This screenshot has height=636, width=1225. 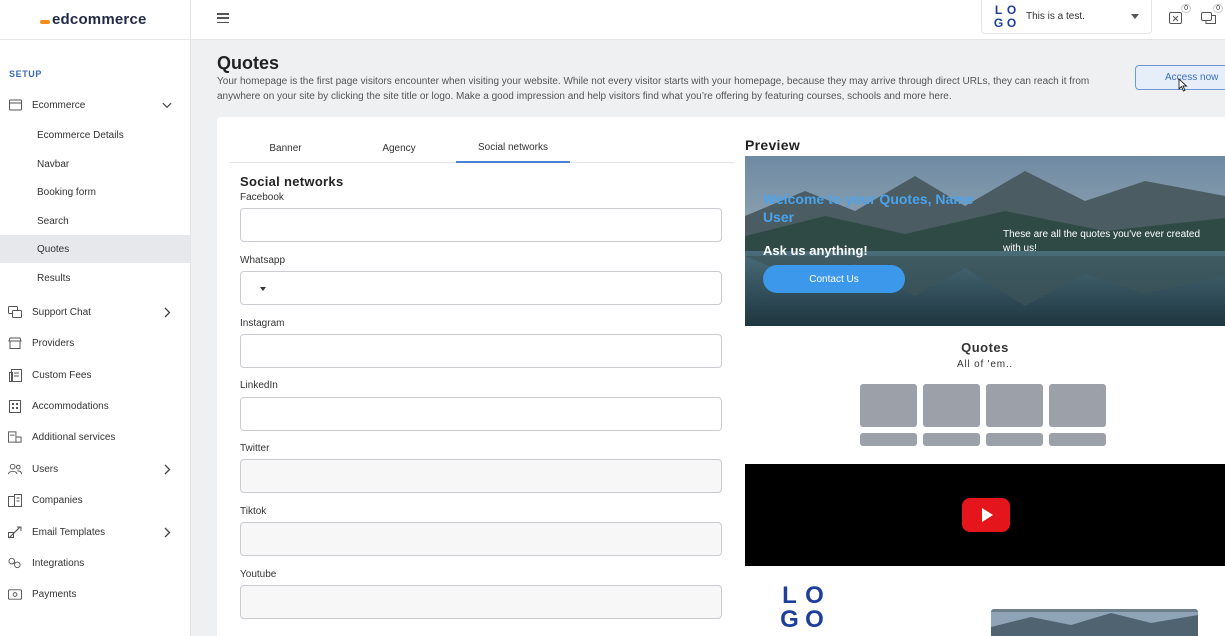 I want to click on country-dropdown-icon, so click(x=263, y=289).